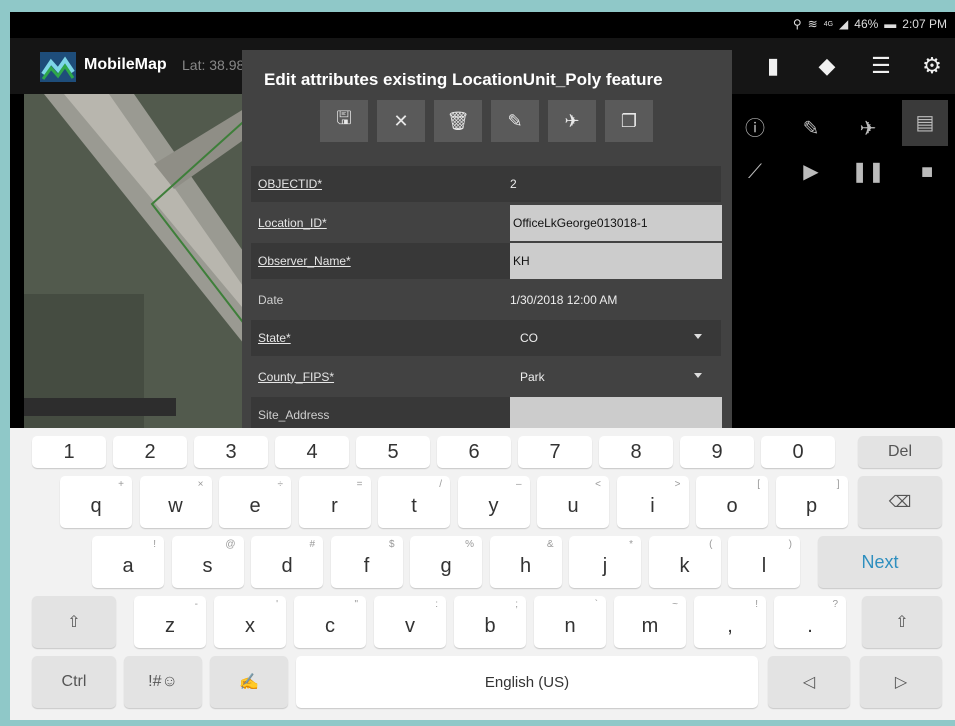 This screenshot has height=726, width=955. What do you see at coordinates (650, 622) in the screenshot?
I see `key-m: ~ m` at bounding box center [650, 622].